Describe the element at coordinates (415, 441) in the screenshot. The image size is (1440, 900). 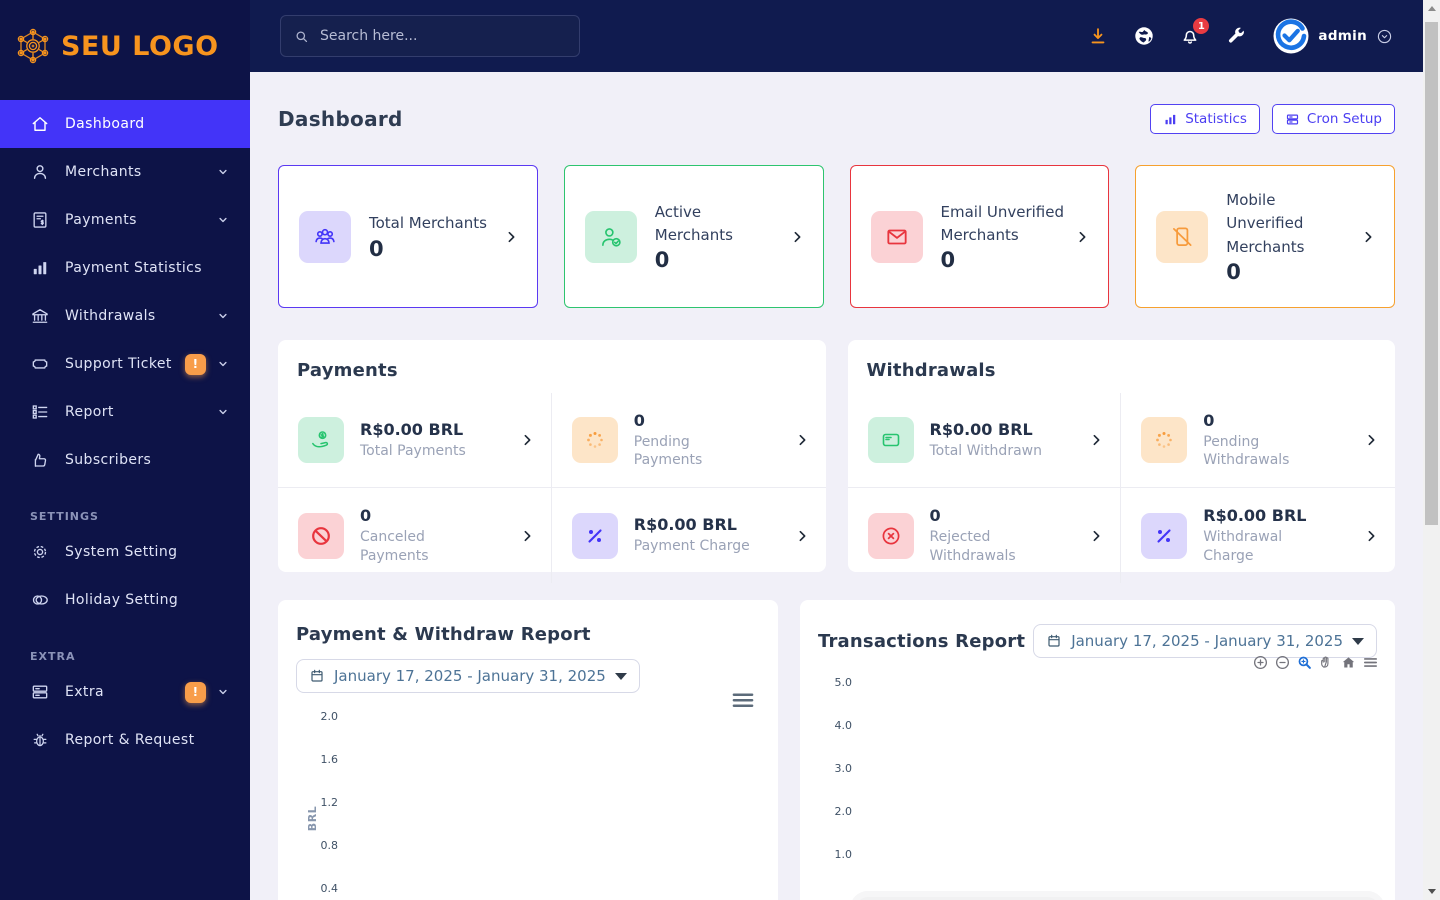
I see `total-payments-item: R$0.00 BRL Total Payments` at that location.